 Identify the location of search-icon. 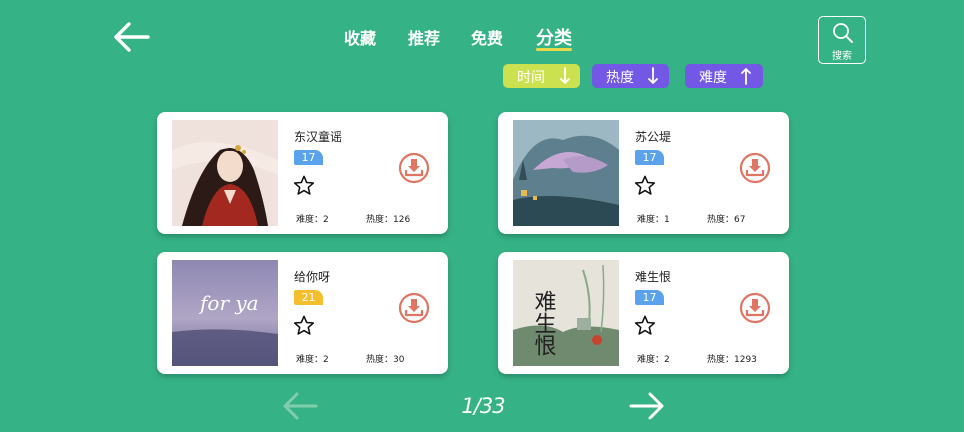
(843, 33).